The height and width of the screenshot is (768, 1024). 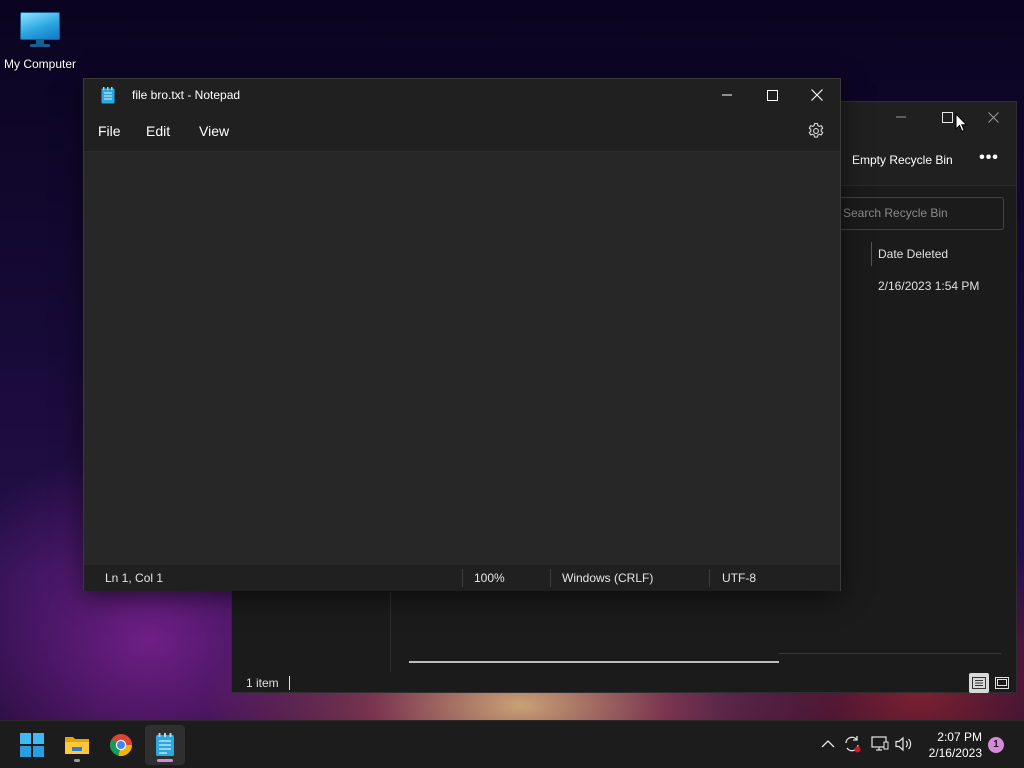 I want to click on search-input: Search Recycle Bin, so click(x=918, y=213).